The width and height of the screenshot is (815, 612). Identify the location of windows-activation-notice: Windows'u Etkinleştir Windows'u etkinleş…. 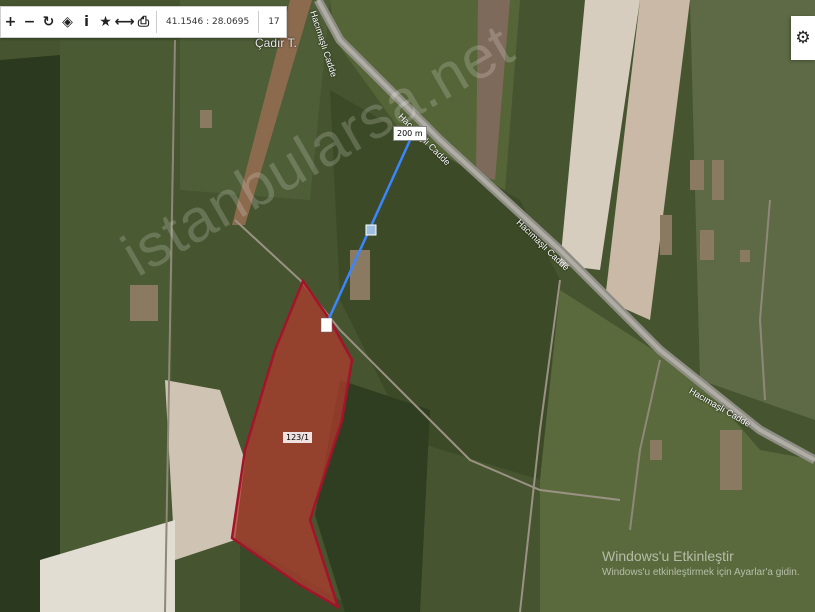
(701, 563).